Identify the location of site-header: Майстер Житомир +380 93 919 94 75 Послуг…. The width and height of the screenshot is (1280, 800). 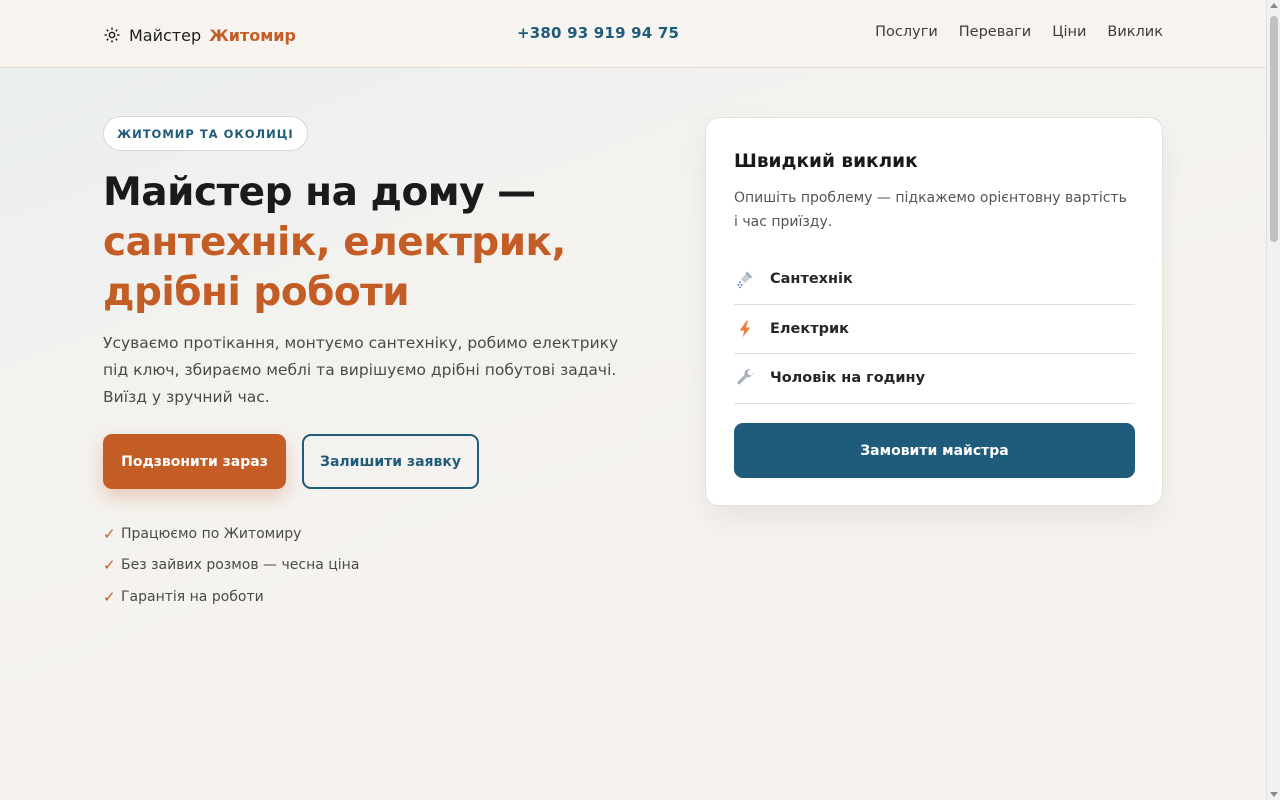
(633, 34).